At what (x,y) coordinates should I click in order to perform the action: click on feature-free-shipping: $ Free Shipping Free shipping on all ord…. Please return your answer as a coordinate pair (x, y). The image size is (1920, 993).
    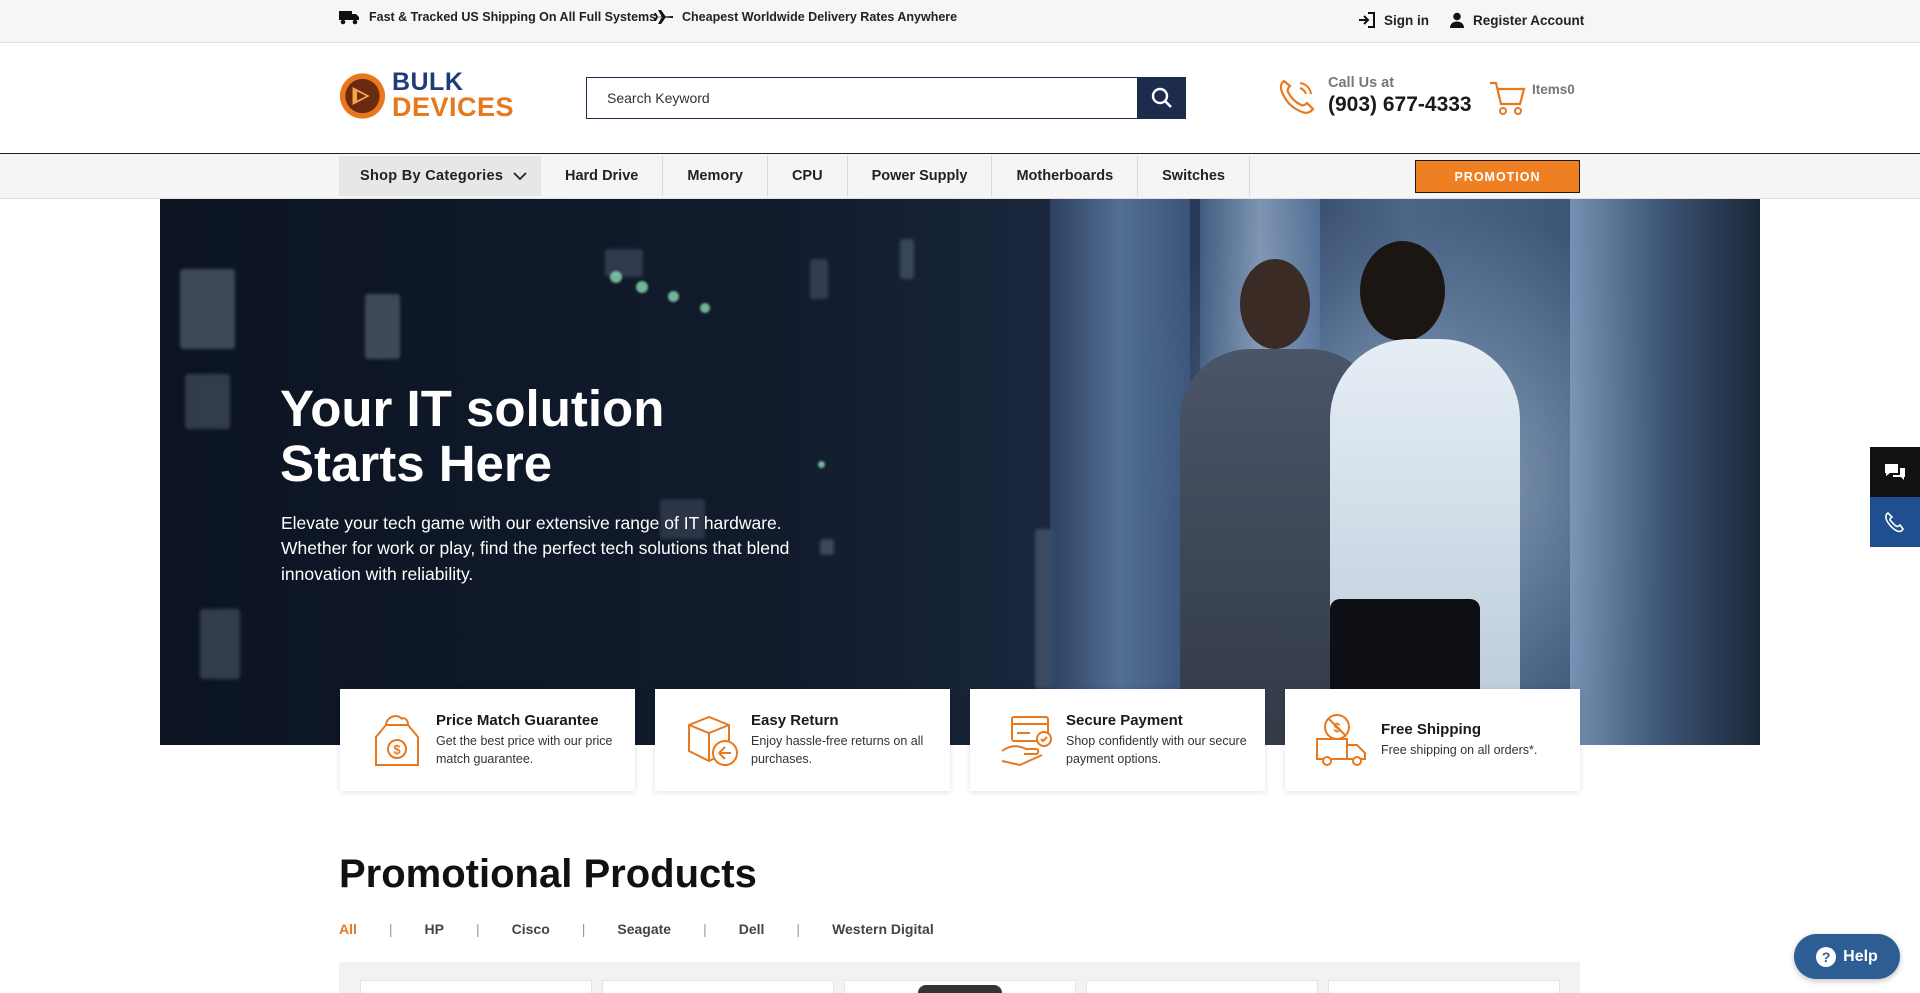
    Looking at the image, I should click on (1432, 740).